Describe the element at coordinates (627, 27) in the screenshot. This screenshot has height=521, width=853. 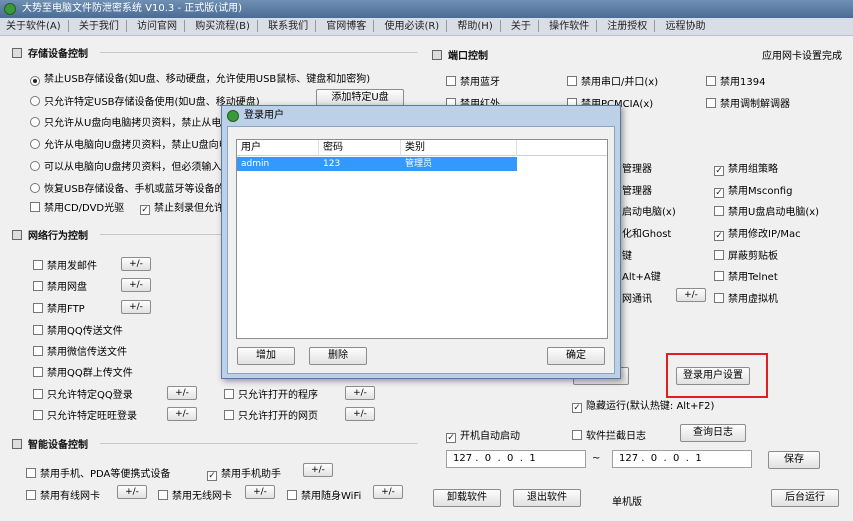
I see `menu-register: 注册授权` at that location.